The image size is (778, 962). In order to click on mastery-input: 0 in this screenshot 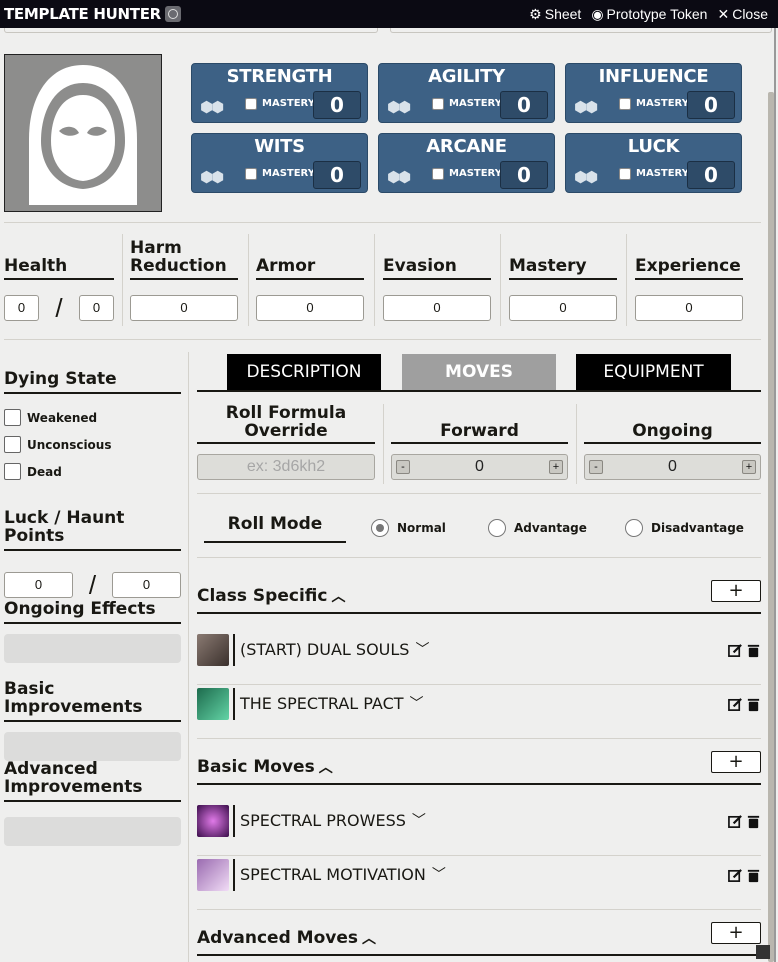, I will do `click(563, 308)`.